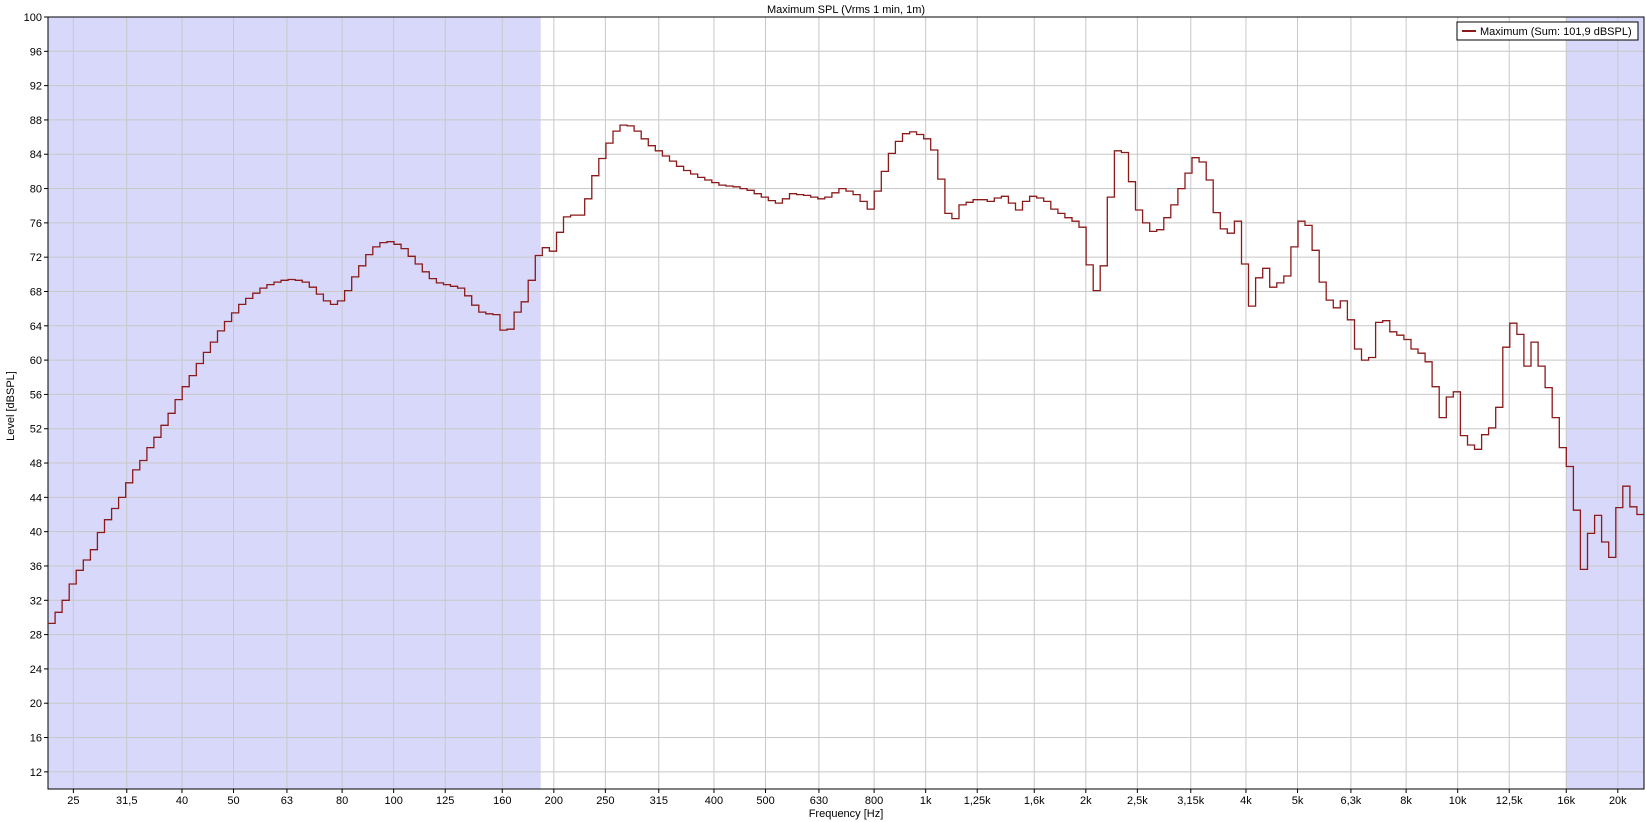 This screenshot has height=822, width=1646. I want to click on y-tick-label: 76, so click(36, 224).